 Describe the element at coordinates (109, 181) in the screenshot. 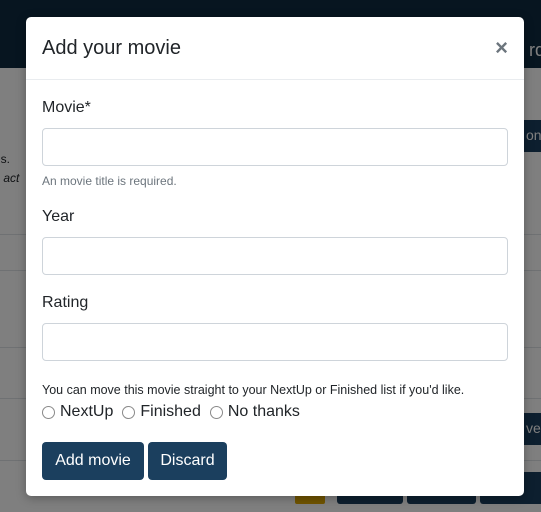

I see `movie-help-text: An movie title is required.` at that location.